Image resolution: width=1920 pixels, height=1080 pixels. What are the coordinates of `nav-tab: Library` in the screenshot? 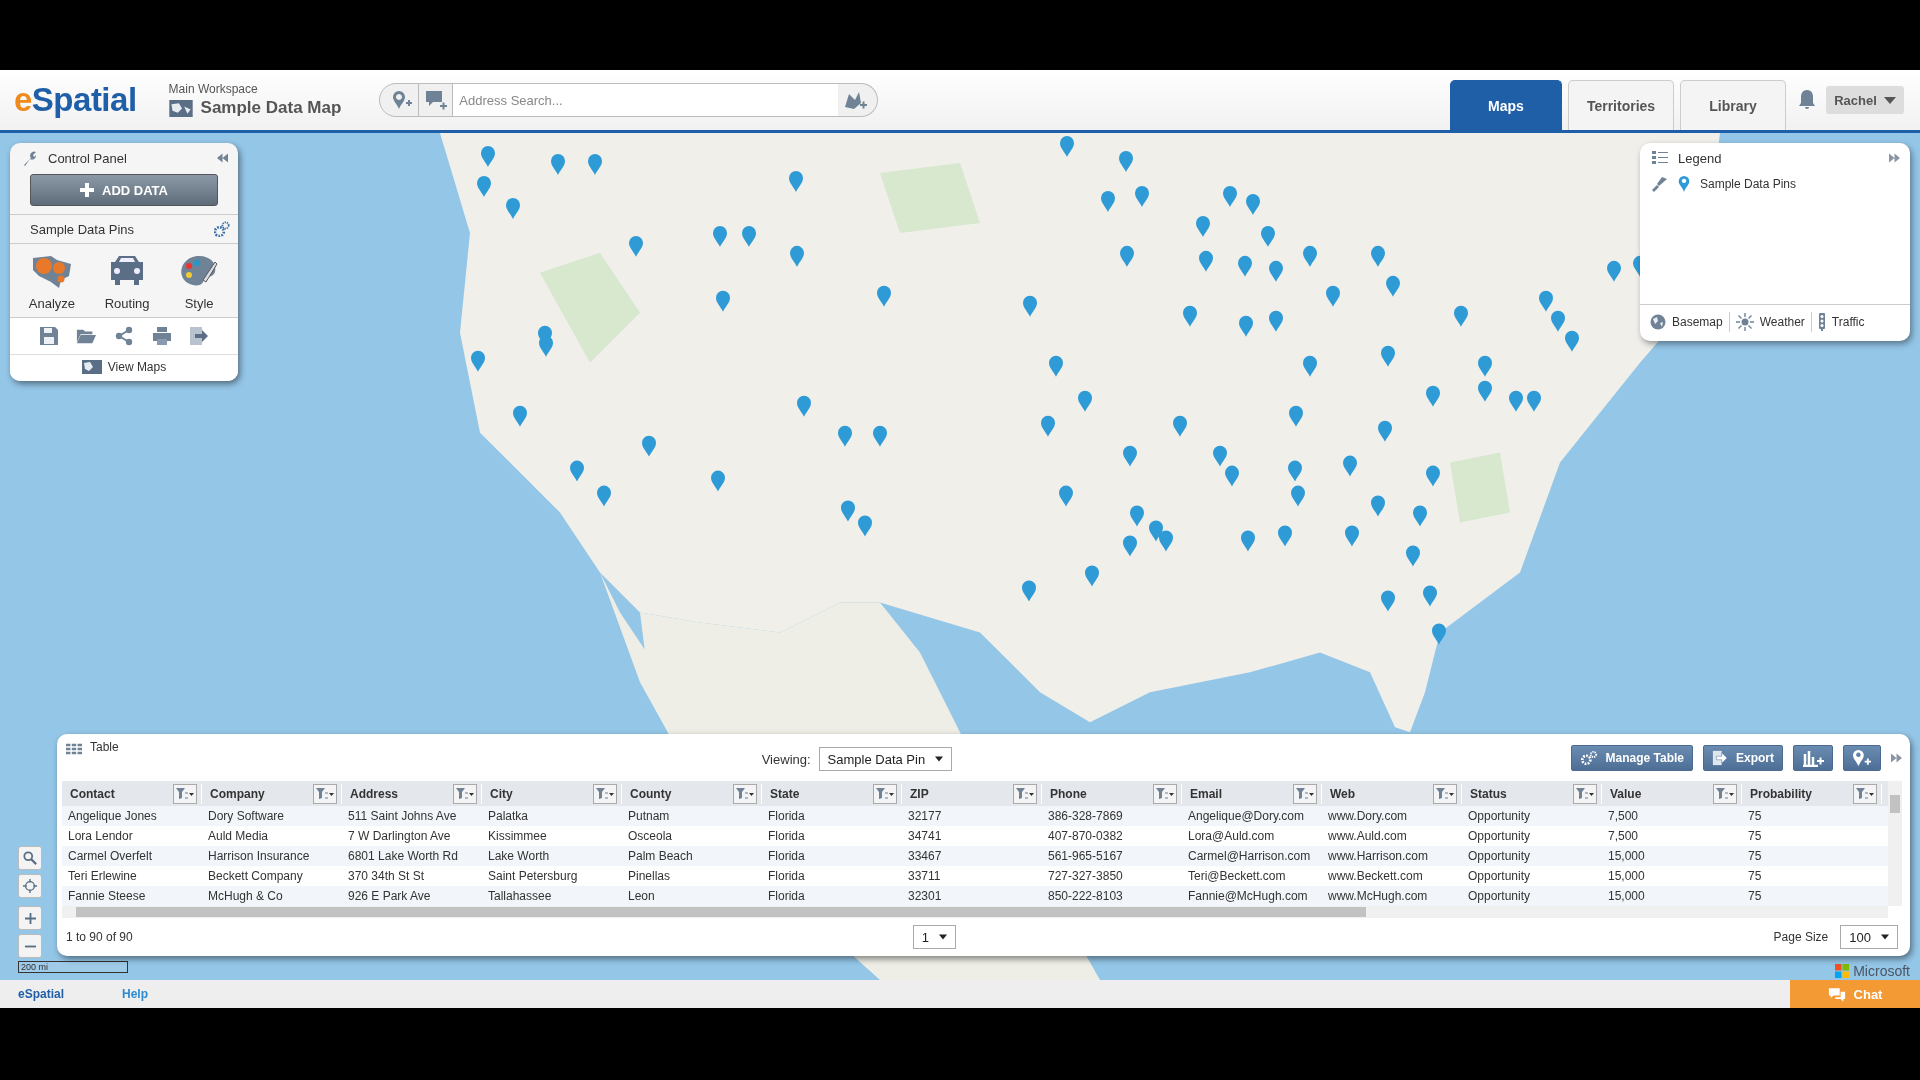 It's located at (1733, 105).